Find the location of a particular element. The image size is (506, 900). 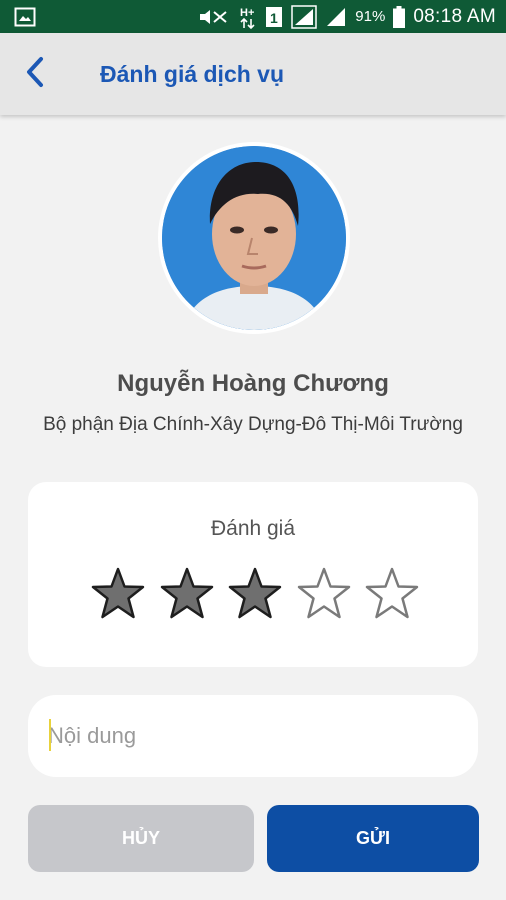

back-button is located at coordinates (35, 74).